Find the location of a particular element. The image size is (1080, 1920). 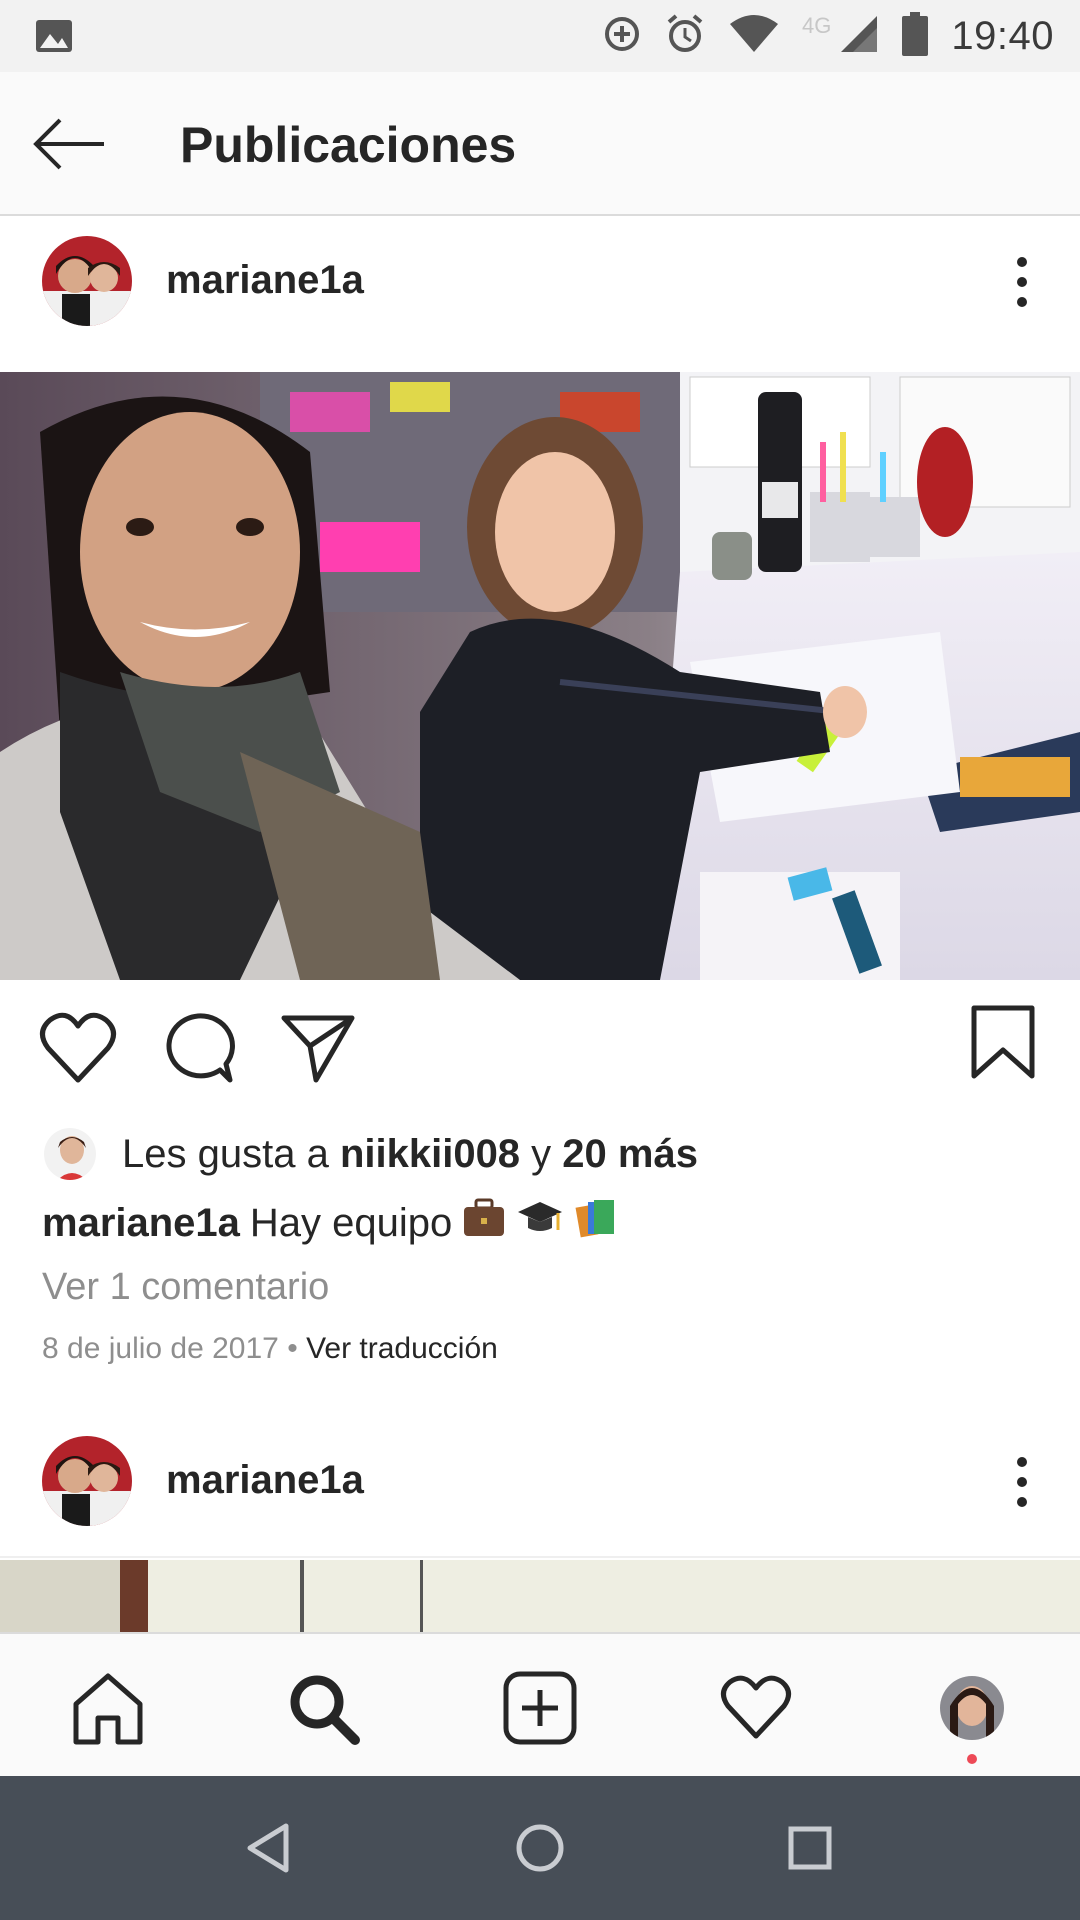

back-button is located at coordinates (70, 144).